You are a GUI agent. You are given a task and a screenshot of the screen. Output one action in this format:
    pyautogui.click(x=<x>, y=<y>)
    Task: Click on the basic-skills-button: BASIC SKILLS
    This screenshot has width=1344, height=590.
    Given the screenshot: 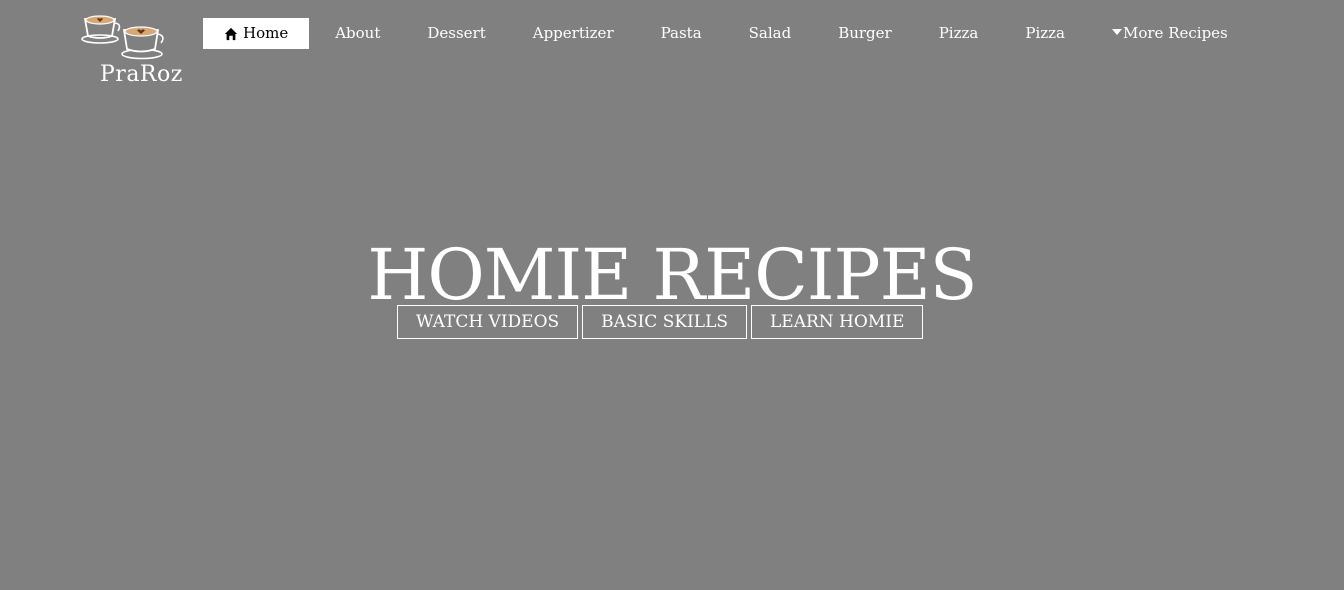 What is the action you would take?
    pyautogui.click(x=664, y=322)
    